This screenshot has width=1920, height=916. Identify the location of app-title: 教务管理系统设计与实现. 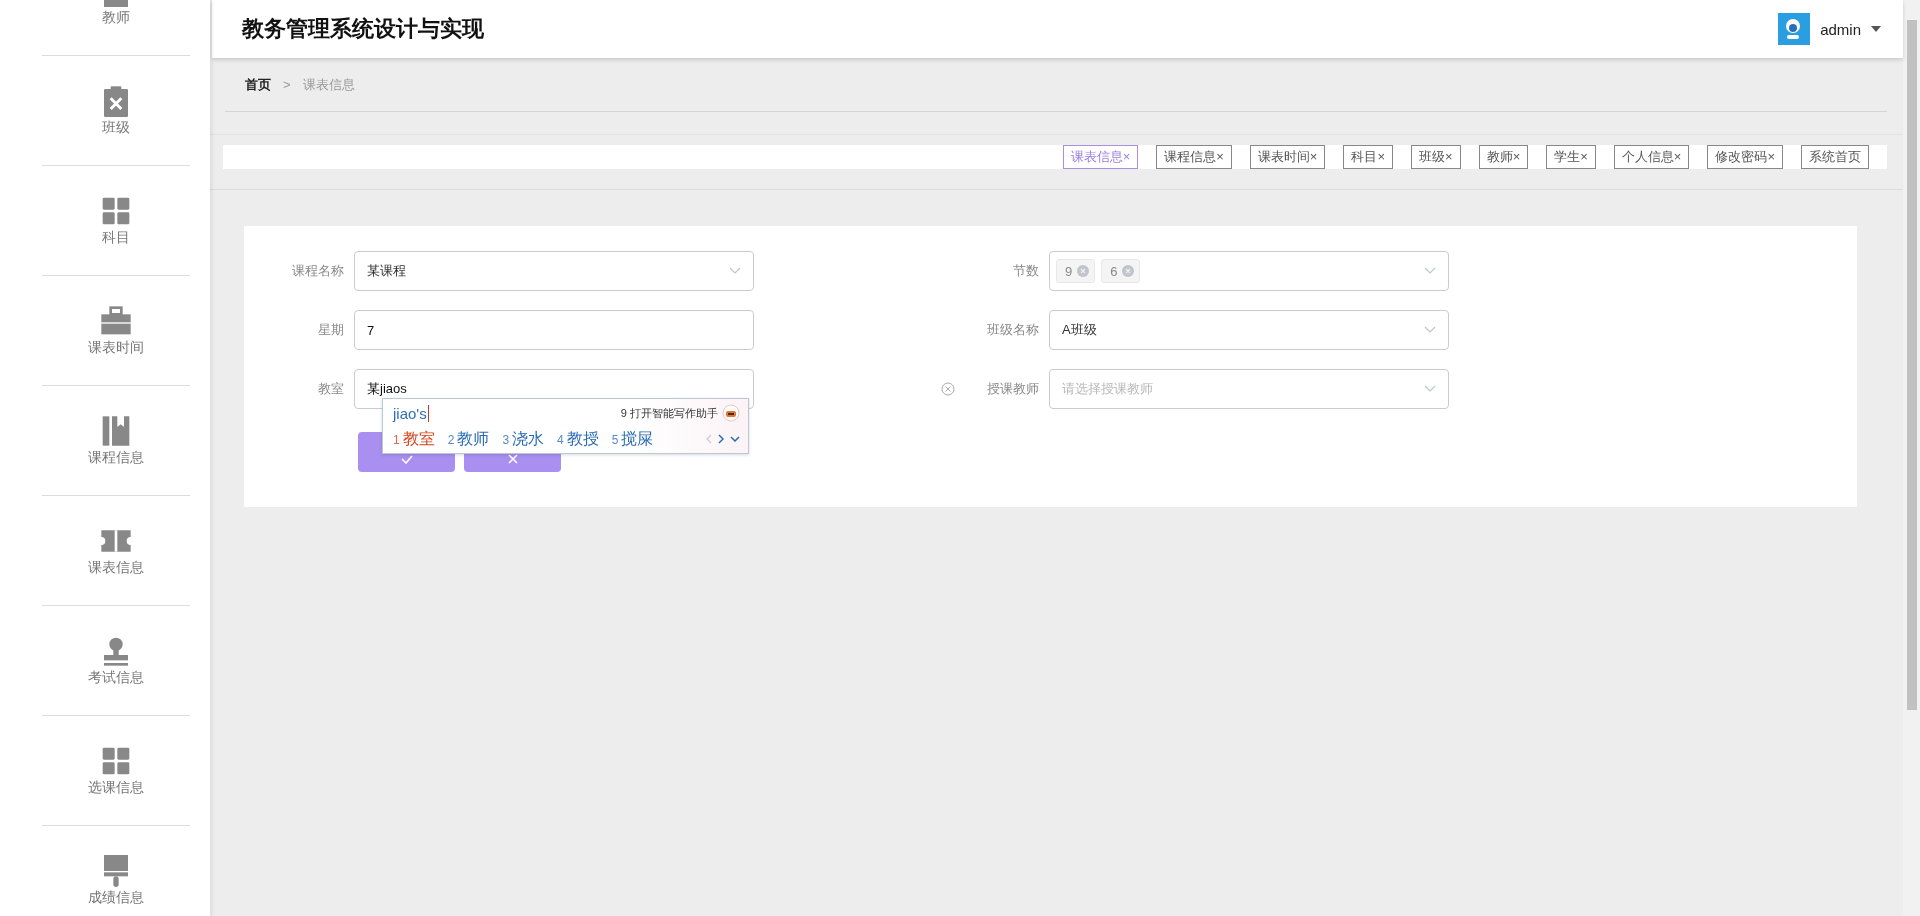
(363, 29).